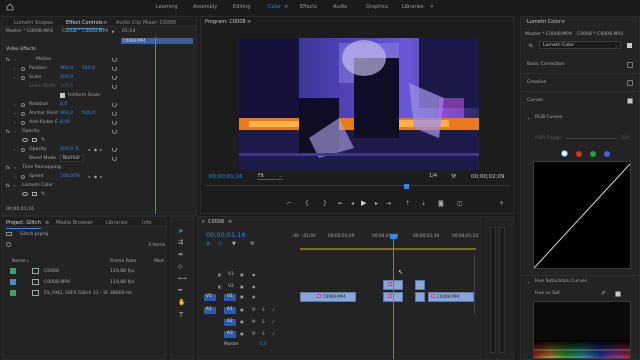 This screenshot has width=640, height=360. What do you see at coordinates (582, 215) in the screenshot?
I see `rgb-curve-graph` at bounding box center [582, 215].